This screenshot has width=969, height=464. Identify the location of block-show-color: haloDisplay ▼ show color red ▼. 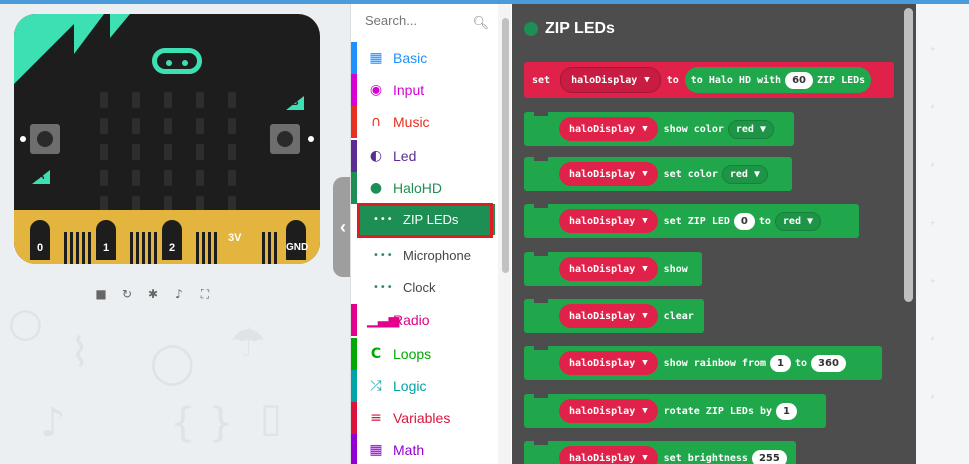
(659, 129).